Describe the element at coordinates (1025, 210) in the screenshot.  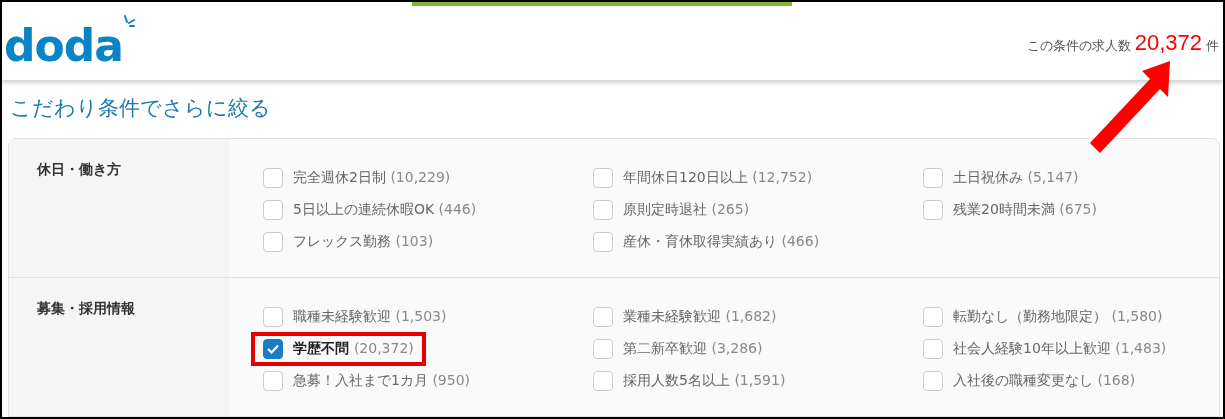
I see `option-label: 残業20時間未満 (675)` at that location.